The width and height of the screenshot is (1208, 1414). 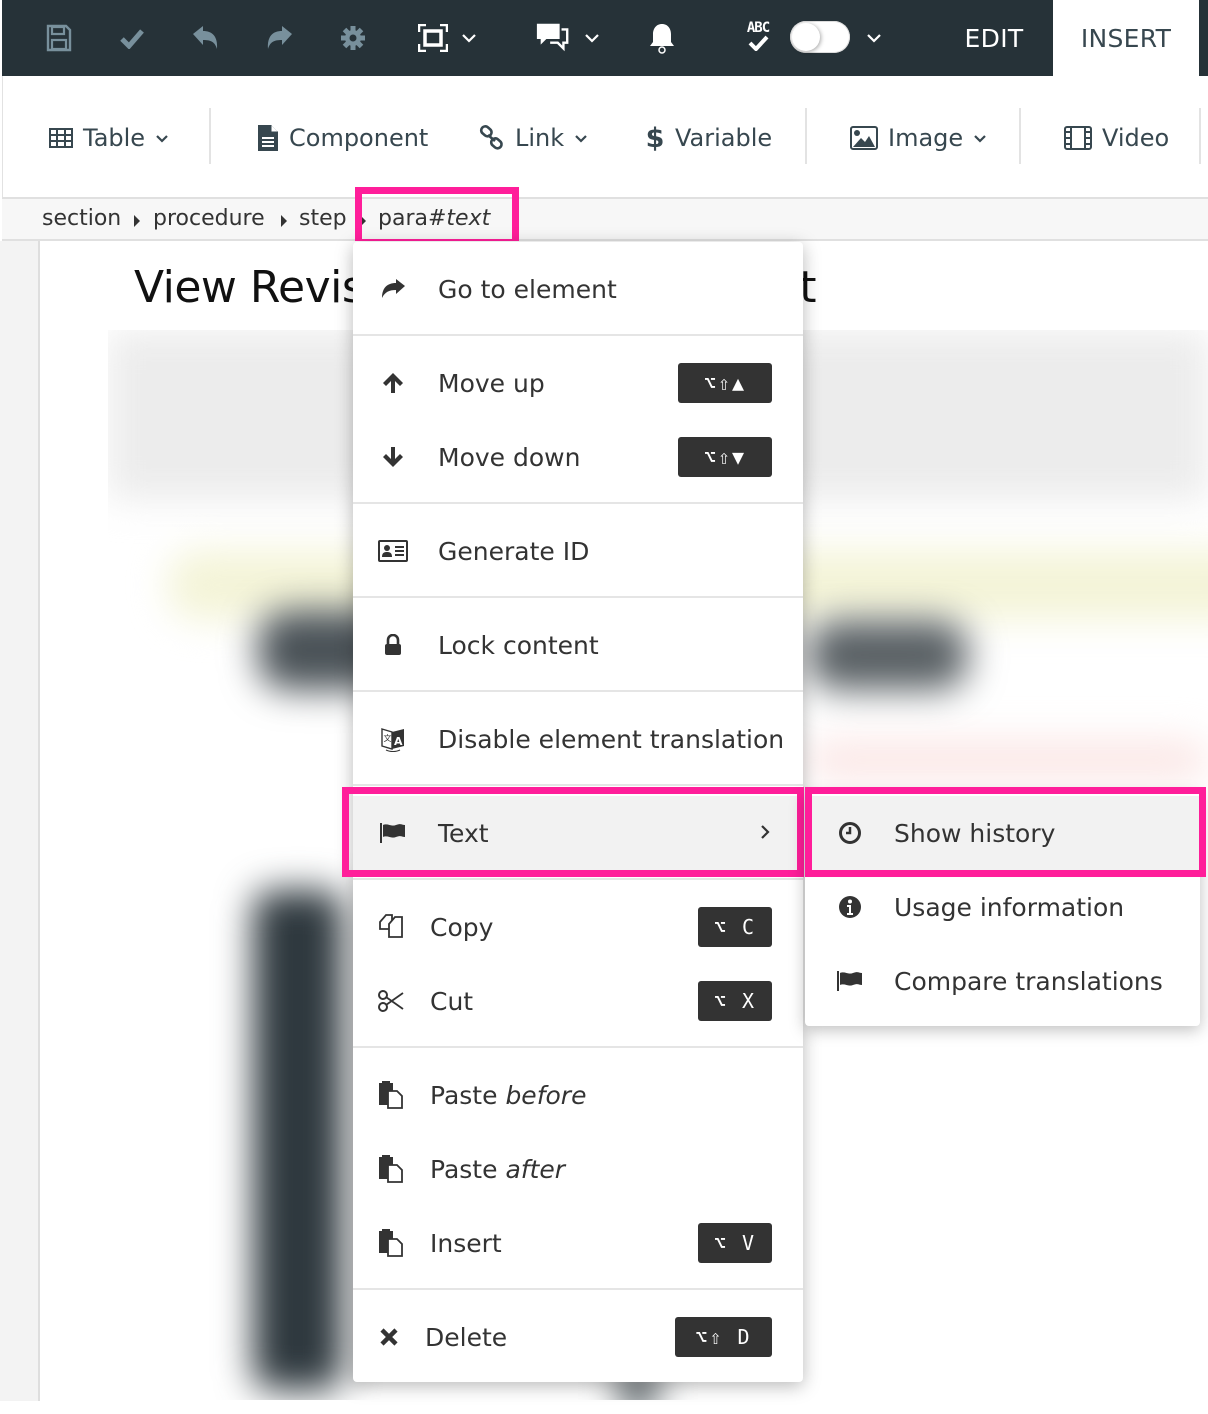 What do you see at coordinates (578, 1001) in the screenshot?
I see `menu-item-cut: Cut ⌥ X` at bounding box center [578, 1001].